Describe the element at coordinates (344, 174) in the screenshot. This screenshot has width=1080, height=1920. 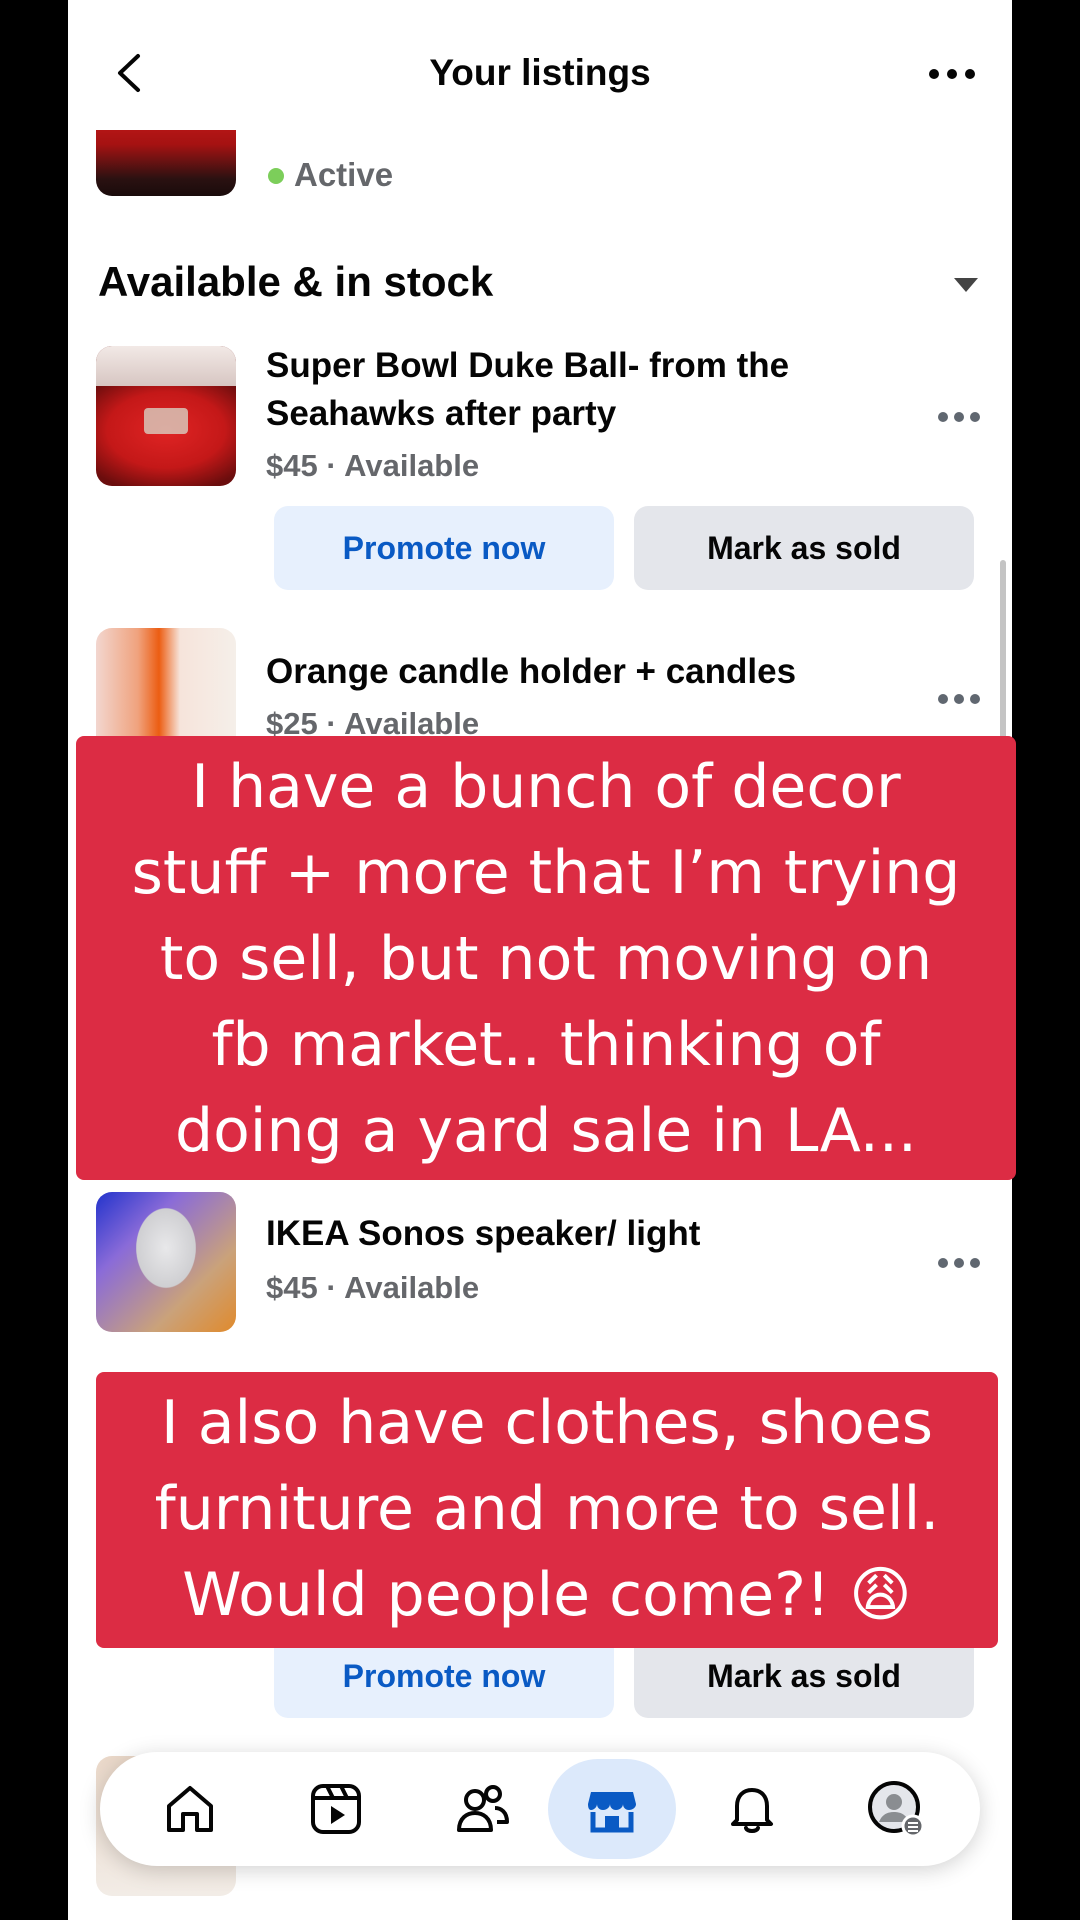
I see `status-text: Active` at that location.